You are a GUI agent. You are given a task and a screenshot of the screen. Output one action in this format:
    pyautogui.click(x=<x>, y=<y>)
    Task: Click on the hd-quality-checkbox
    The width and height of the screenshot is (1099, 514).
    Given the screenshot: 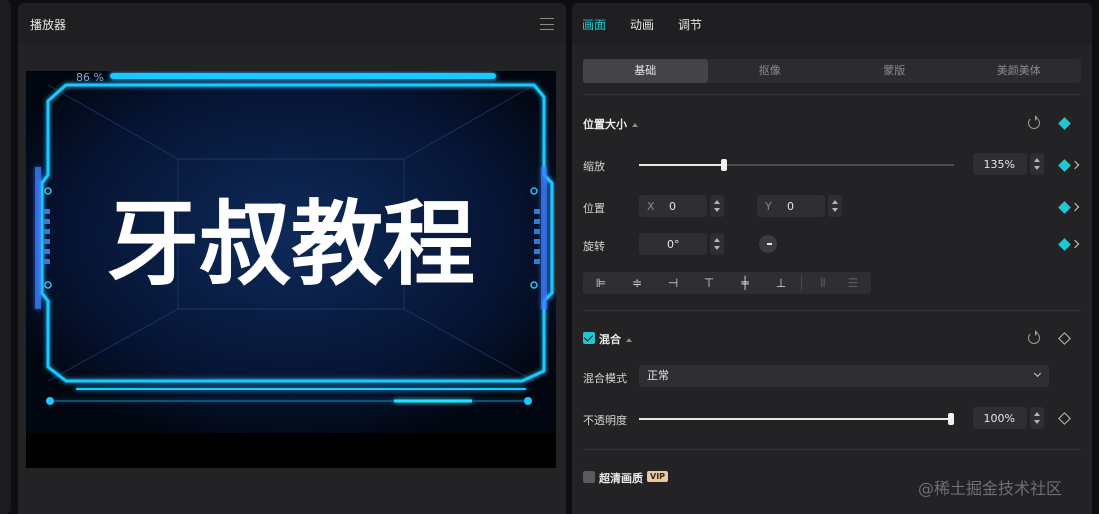 What is the action you would take?
    pyautogui.click(x=589, y=477)
    